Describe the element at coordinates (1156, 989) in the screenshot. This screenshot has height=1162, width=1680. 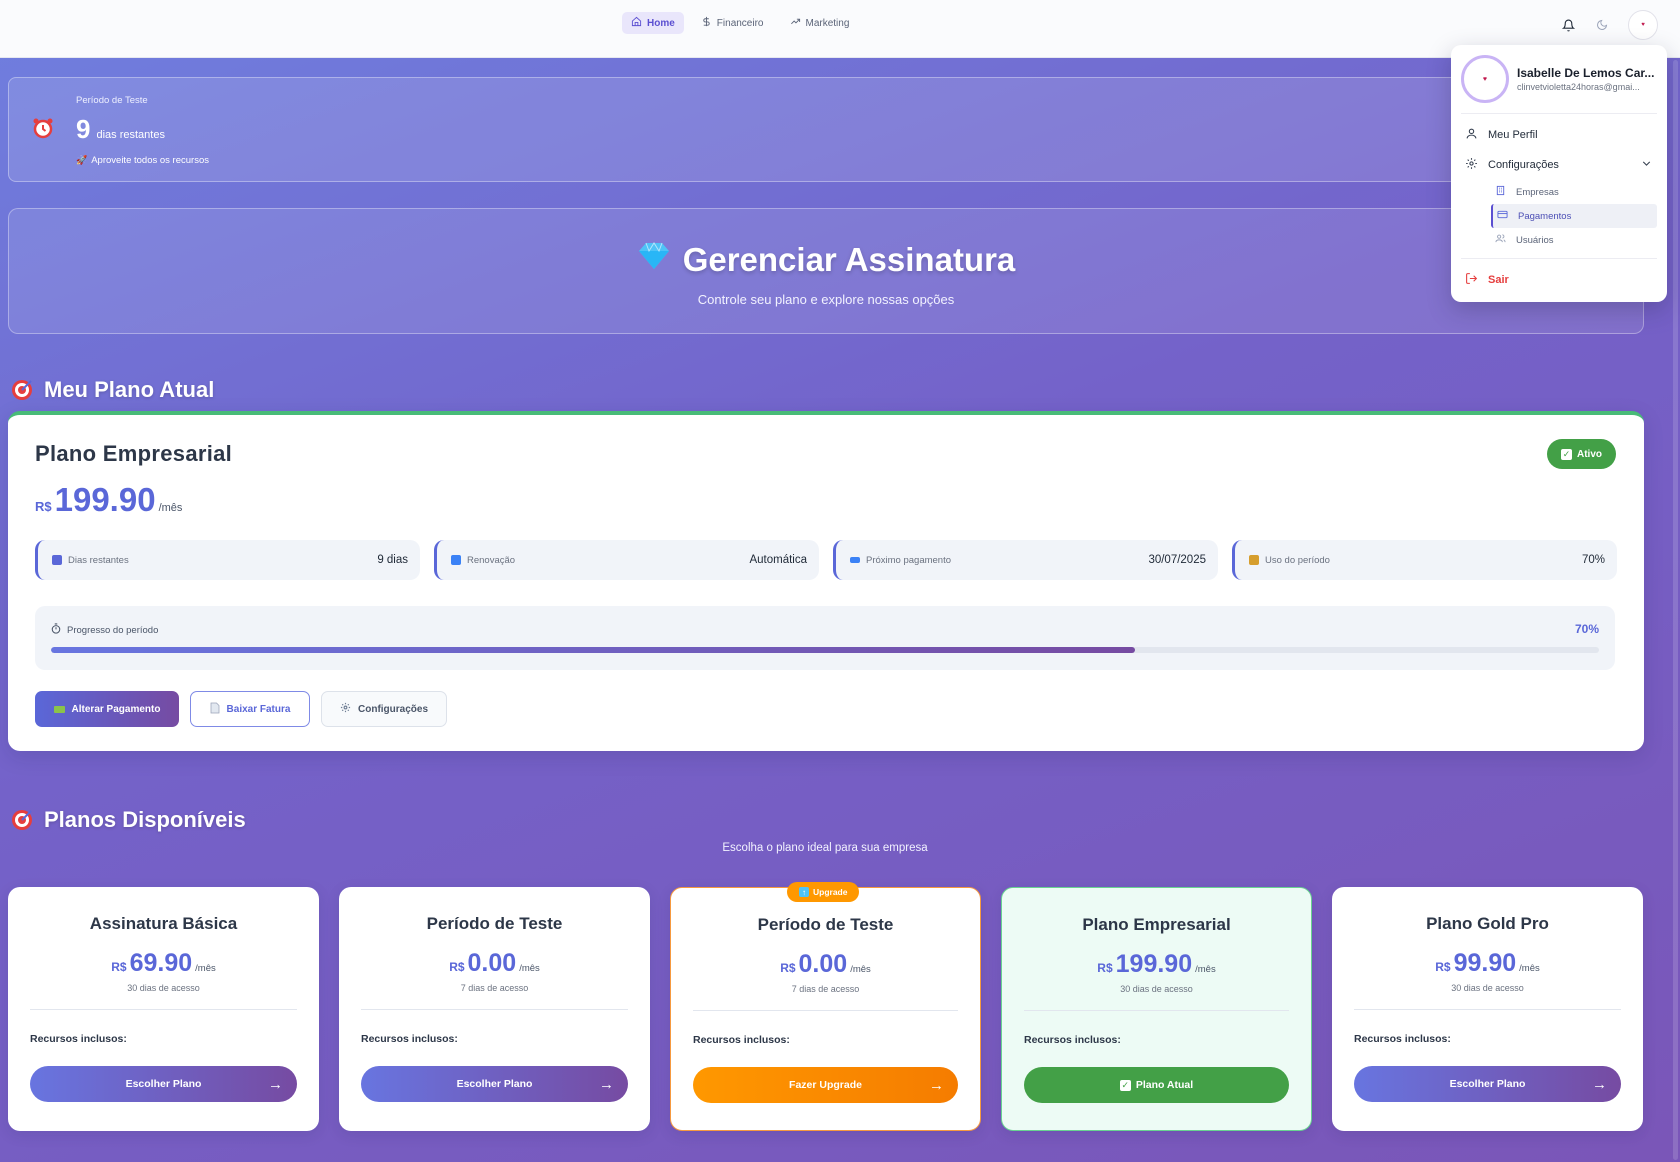
I see `plan-duration: 30 dias de acesso` at that location.